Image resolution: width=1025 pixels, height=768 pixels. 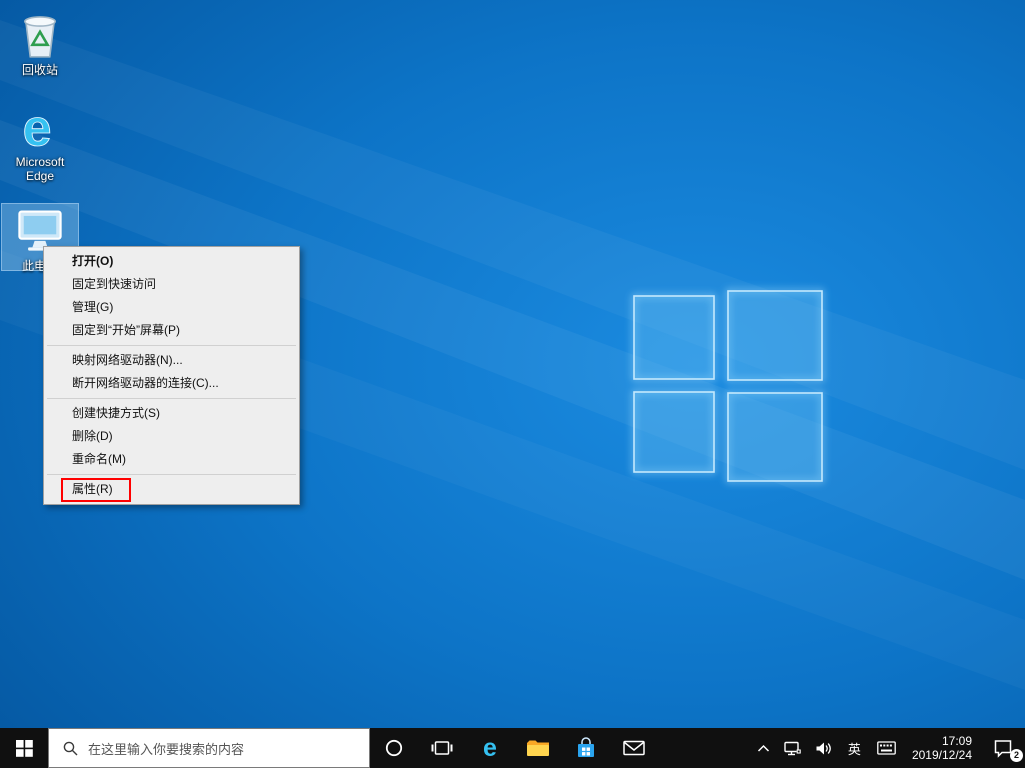 What do you see at coordinates (171, 330) in the screenshot?
I see `menu-item-pin-to-start: 固定到“开始”屏幕(P)` at bounding box center [171, 330].